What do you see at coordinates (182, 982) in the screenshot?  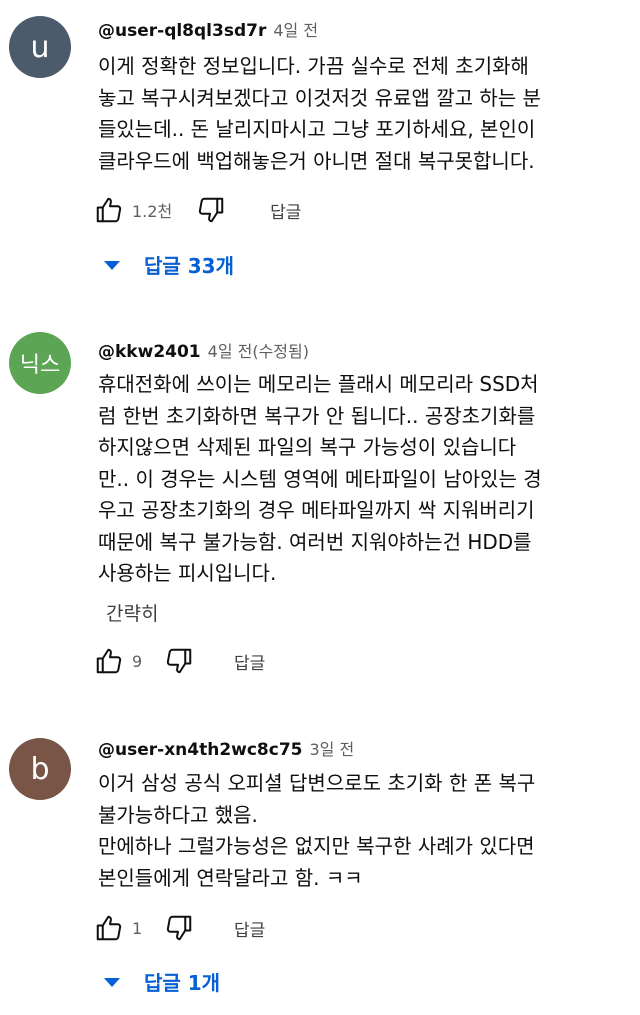 I see `view-replies-label: 답글 1개` at bounding box center [182, 982].